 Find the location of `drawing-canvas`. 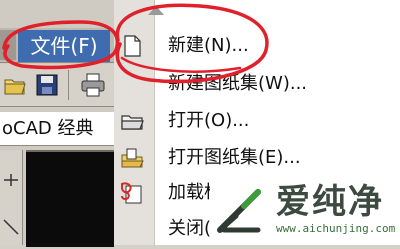

drawing-canvas is located at coordinates (70, 198).